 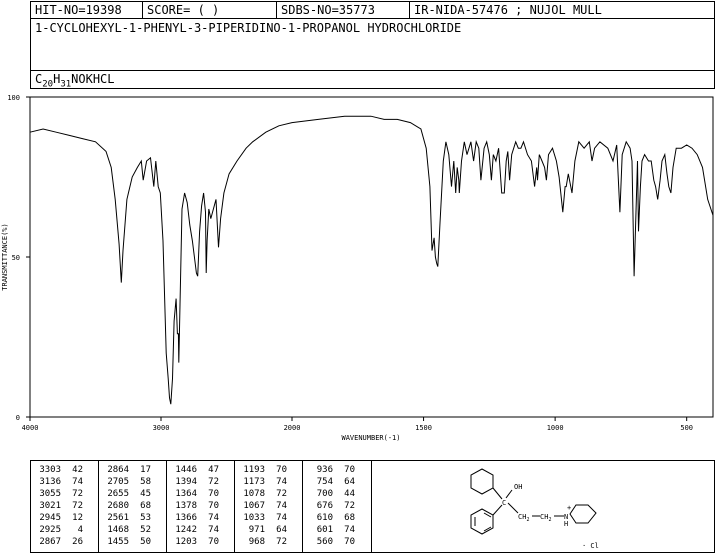 I want to click on peak-wavenumber: 2561, so click(x=118, y=518).